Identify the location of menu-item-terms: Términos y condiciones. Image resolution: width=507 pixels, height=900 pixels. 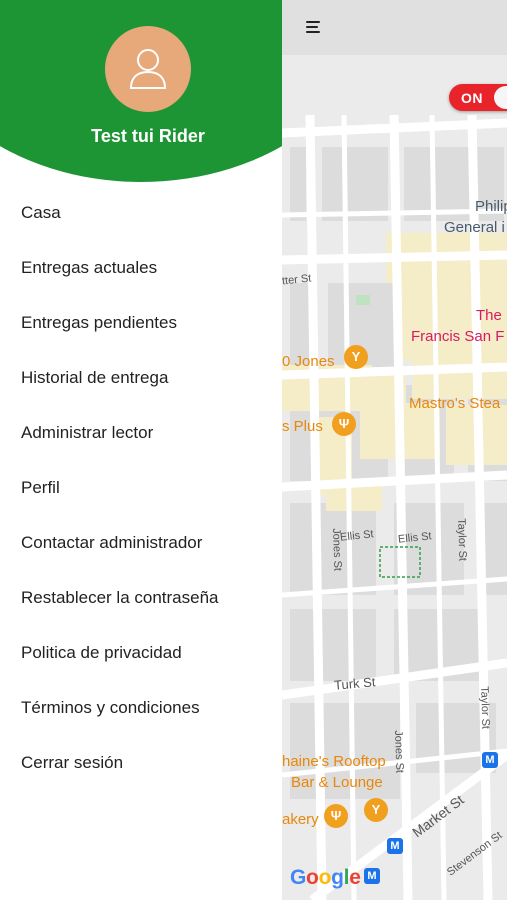
(141, 707).